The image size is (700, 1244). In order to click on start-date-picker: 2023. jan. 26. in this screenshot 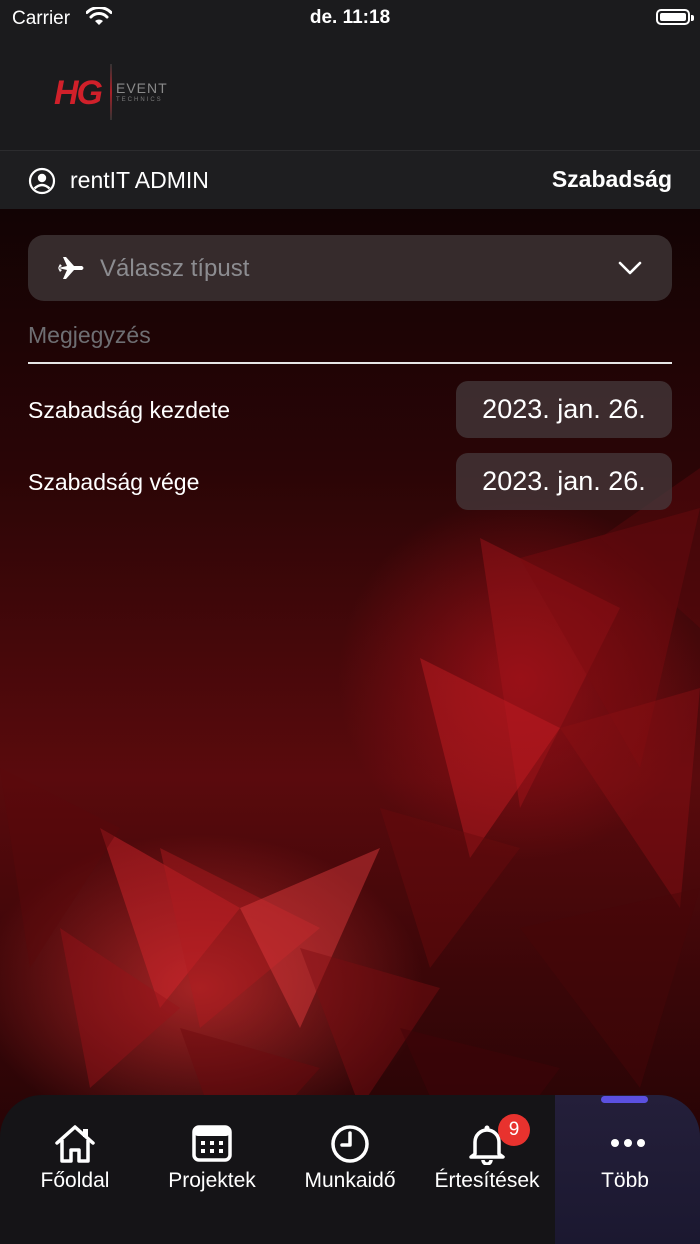, I will do `click(564, 409)`.